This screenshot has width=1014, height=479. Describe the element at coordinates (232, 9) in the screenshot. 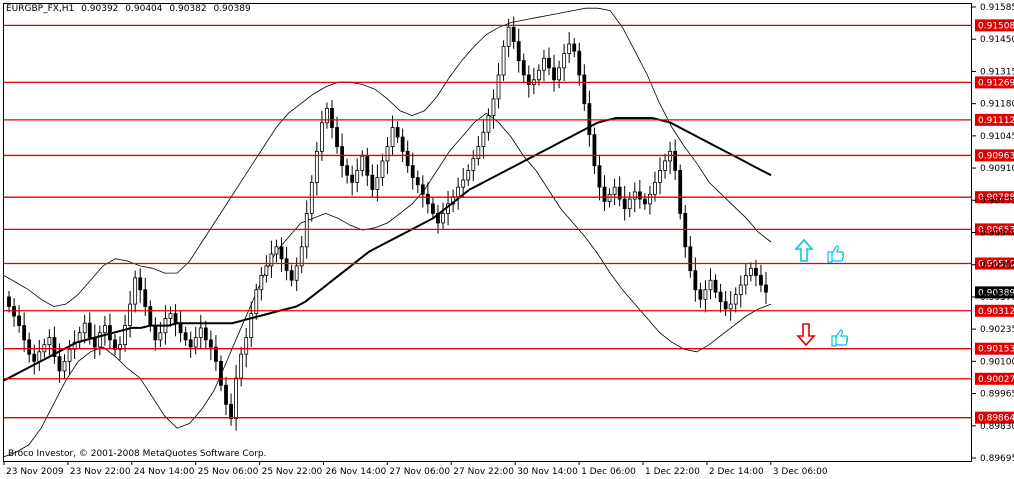

I see `ohlc-close: 0.90389` at that location.